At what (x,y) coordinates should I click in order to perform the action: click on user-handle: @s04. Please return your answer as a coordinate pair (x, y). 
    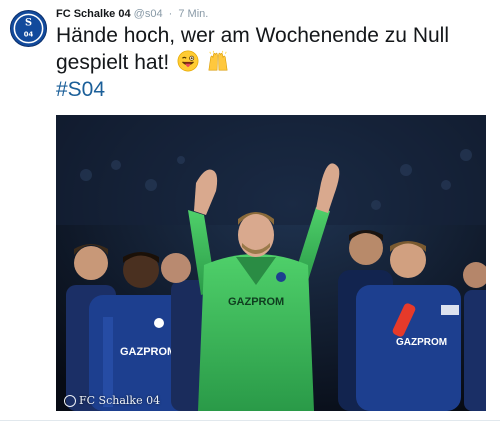
    Looking at the image, I should click on (148, 14).